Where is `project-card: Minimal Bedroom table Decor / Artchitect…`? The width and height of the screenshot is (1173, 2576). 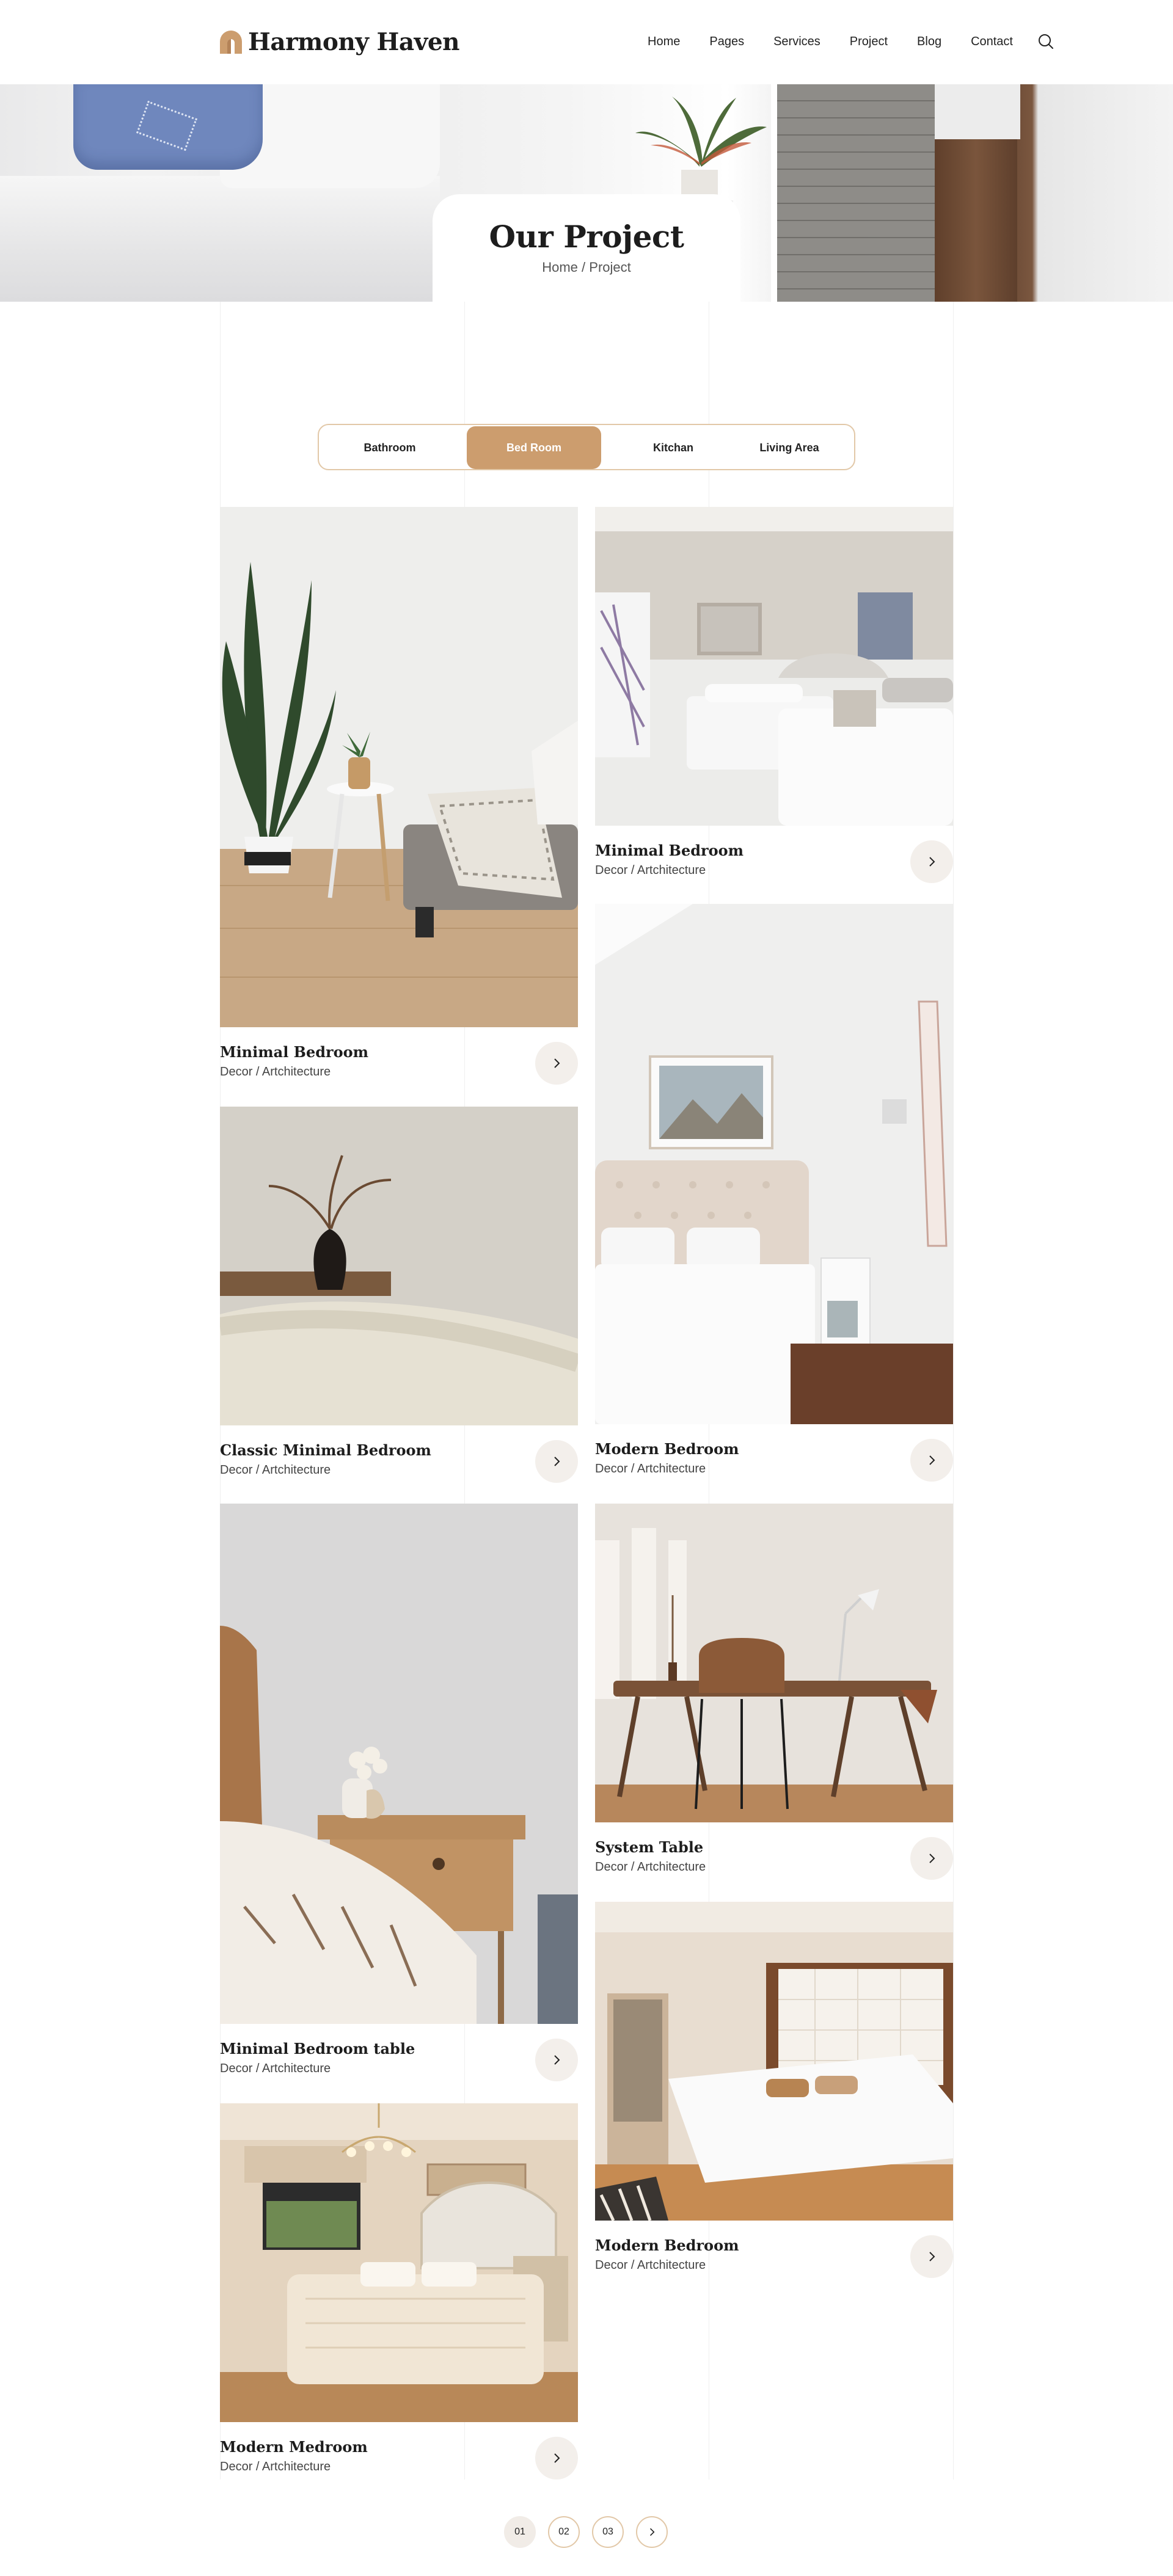
project-card: Minimal Bedroom table Decor / Artchitect… is located at coordinates (399, 1794).